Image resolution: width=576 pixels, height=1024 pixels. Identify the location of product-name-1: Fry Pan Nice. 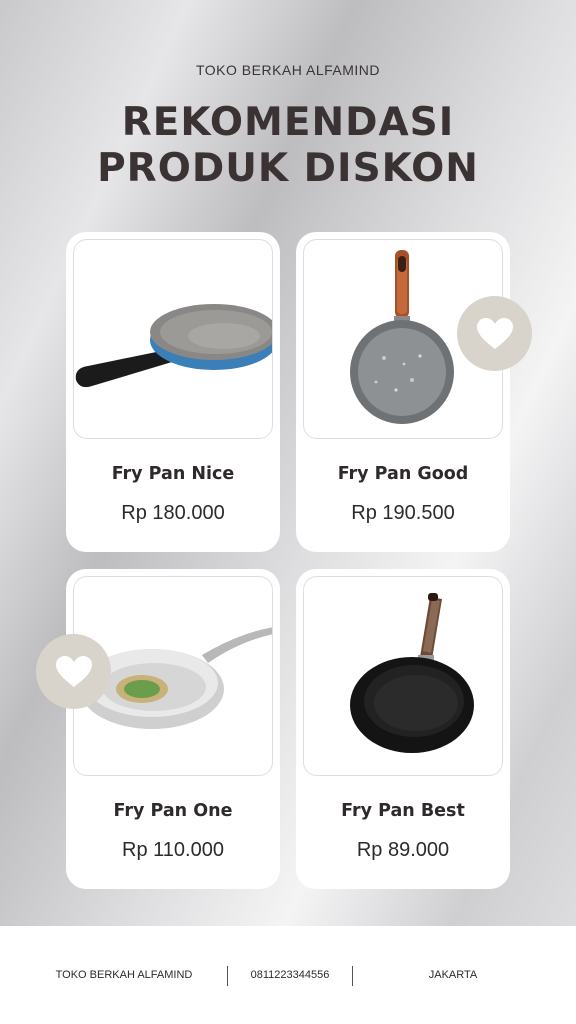
(173, 474).